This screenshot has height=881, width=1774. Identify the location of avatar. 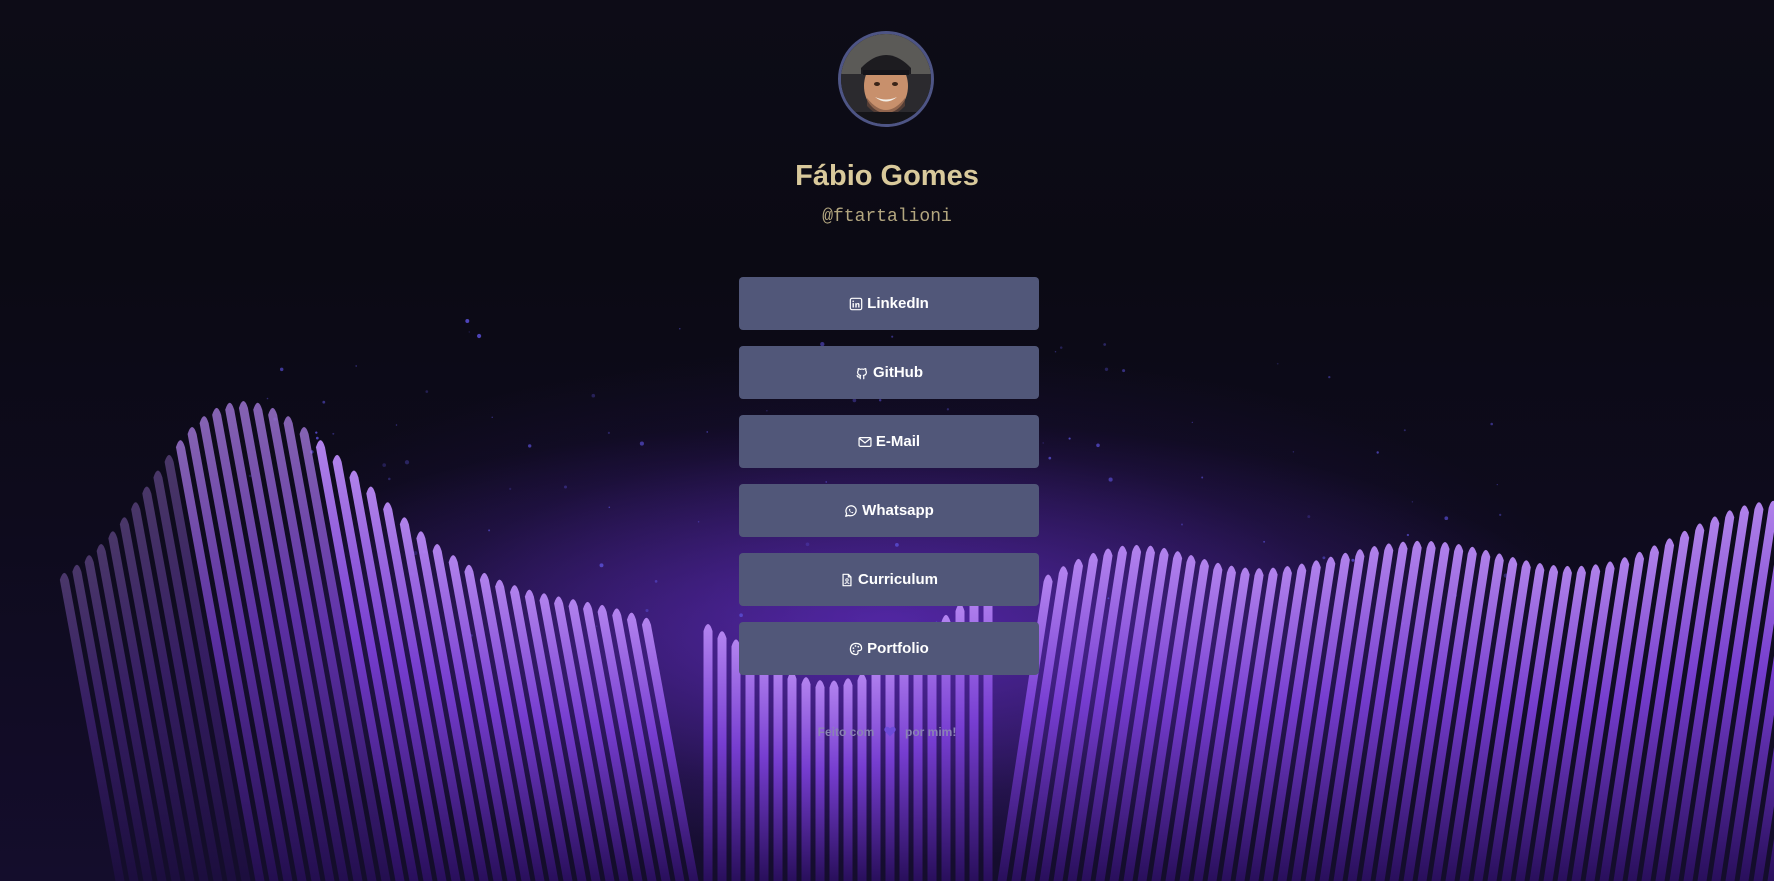
(886, 79).